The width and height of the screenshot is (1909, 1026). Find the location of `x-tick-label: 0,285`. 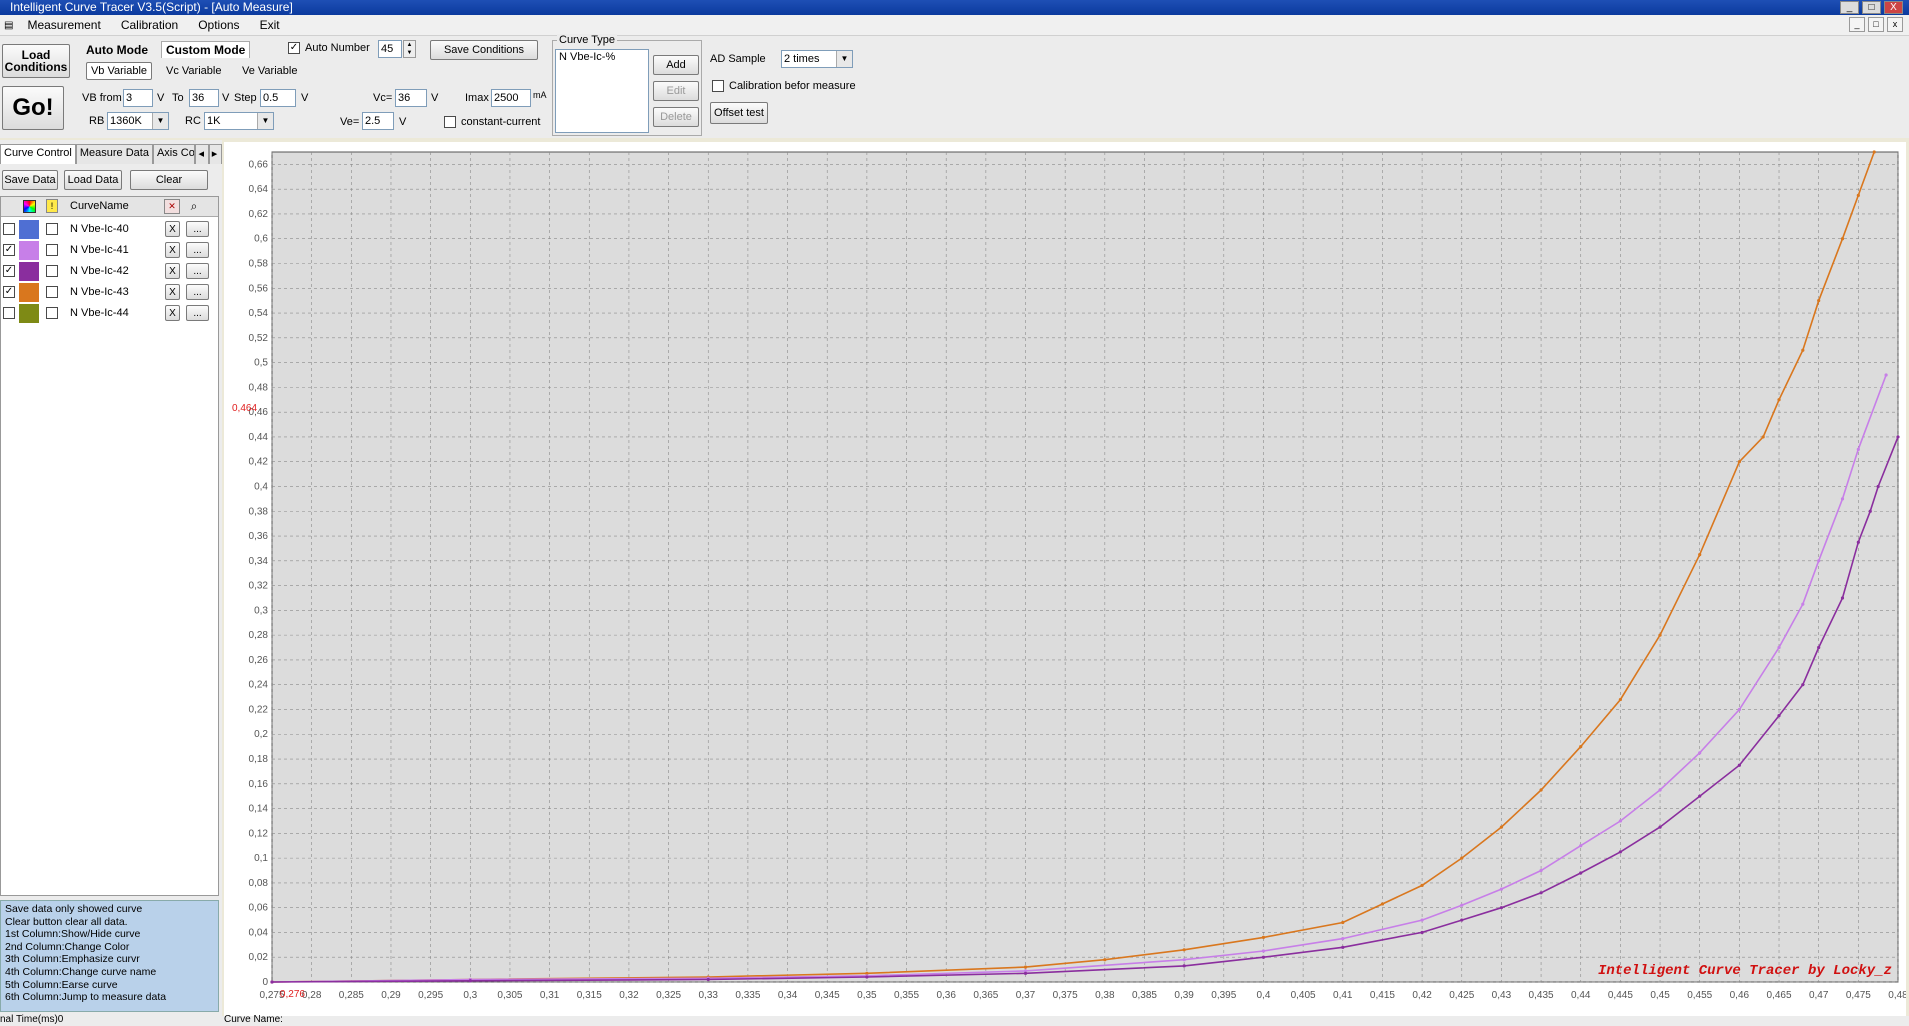

x-tick-label: 0,285 is located at coordinates (351, 995).